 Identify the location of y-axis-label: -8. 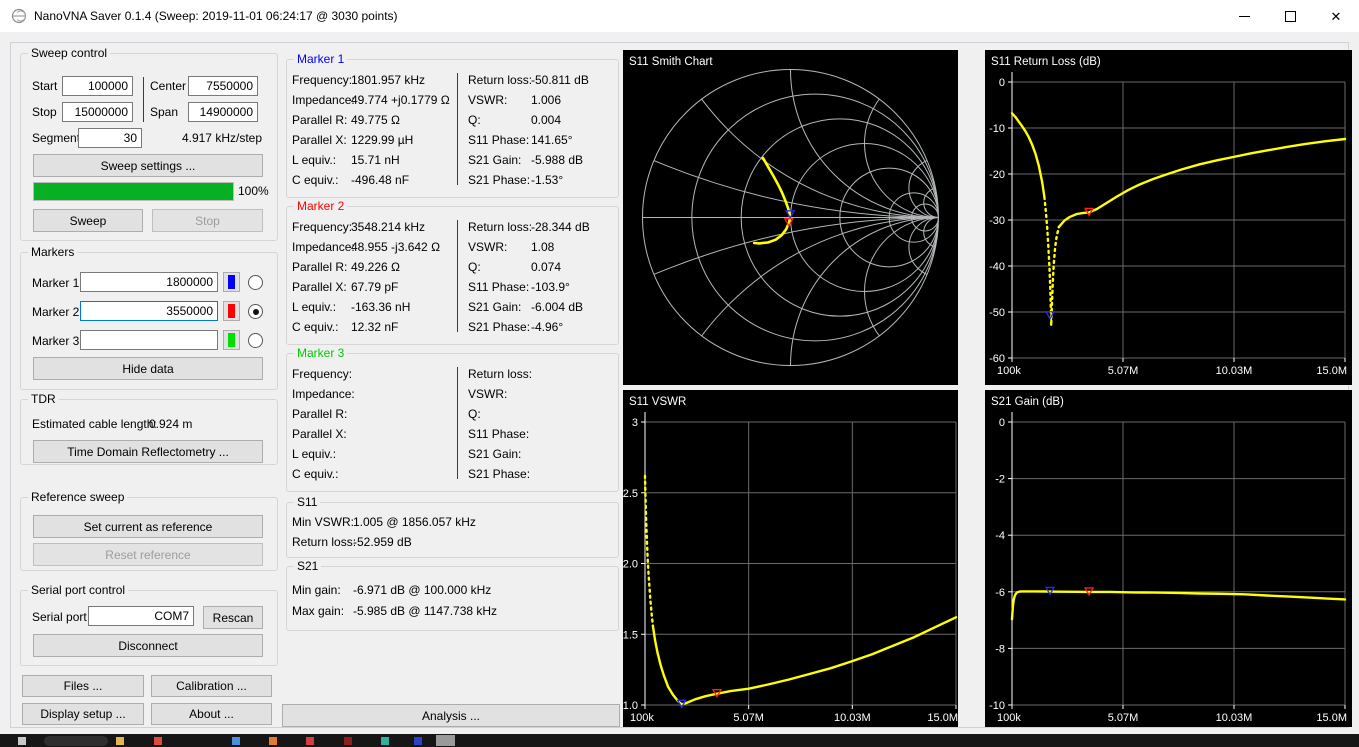
(1000, 649).